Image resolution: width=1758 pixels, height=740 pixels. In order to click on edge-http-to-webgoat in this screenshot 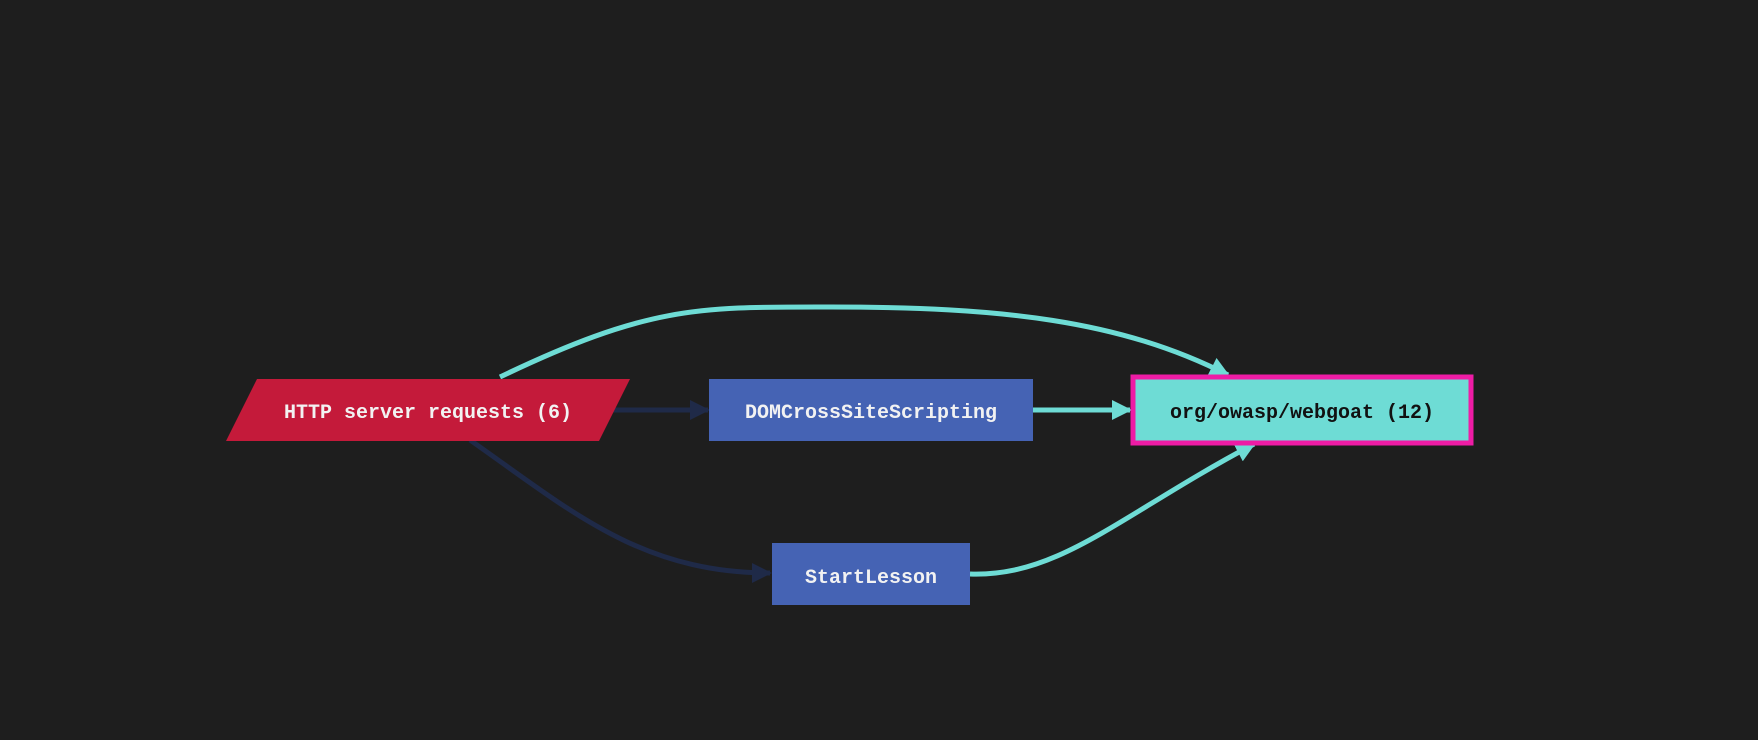, I will do `click(864, 342)`.